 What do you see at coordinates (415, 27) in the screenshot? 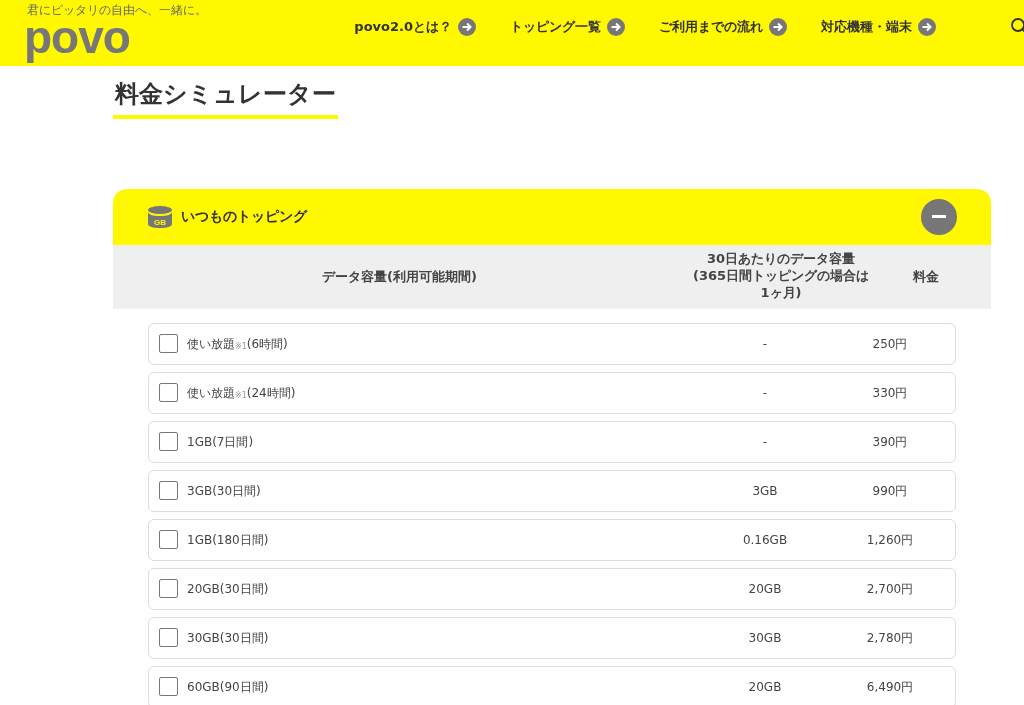
I see `nav-link: povo2.0とは？` at bounding box center [415, 27].